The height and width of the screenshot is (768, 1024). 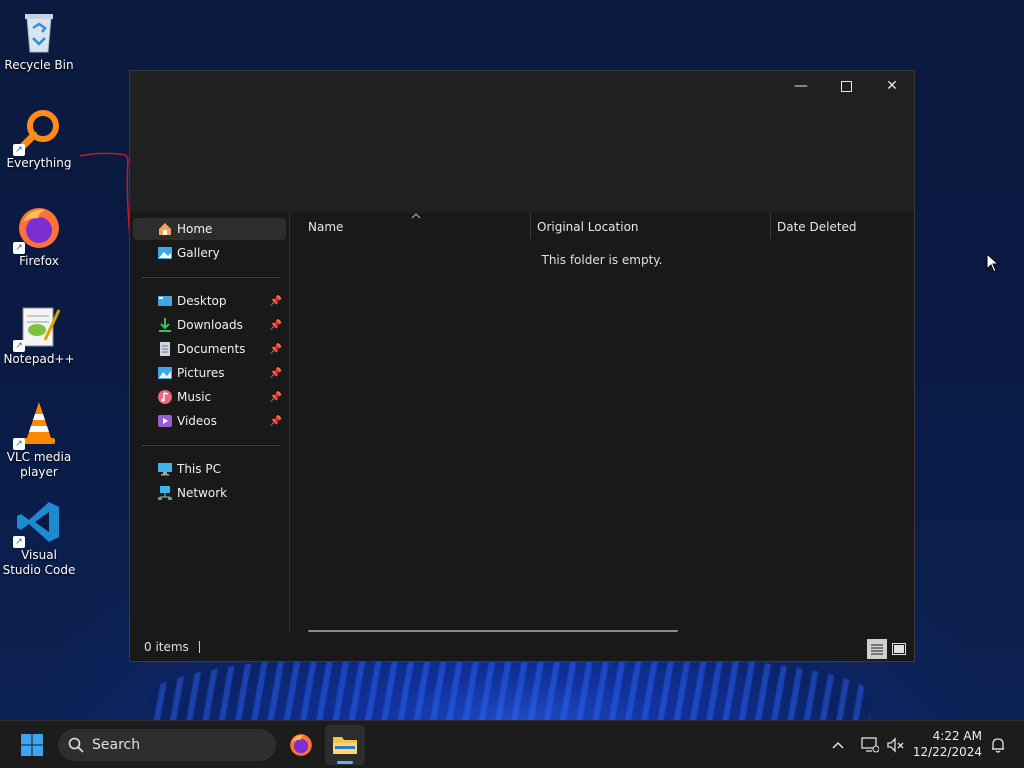 I want to click on network-status-icon, so click(x=870, y=745).